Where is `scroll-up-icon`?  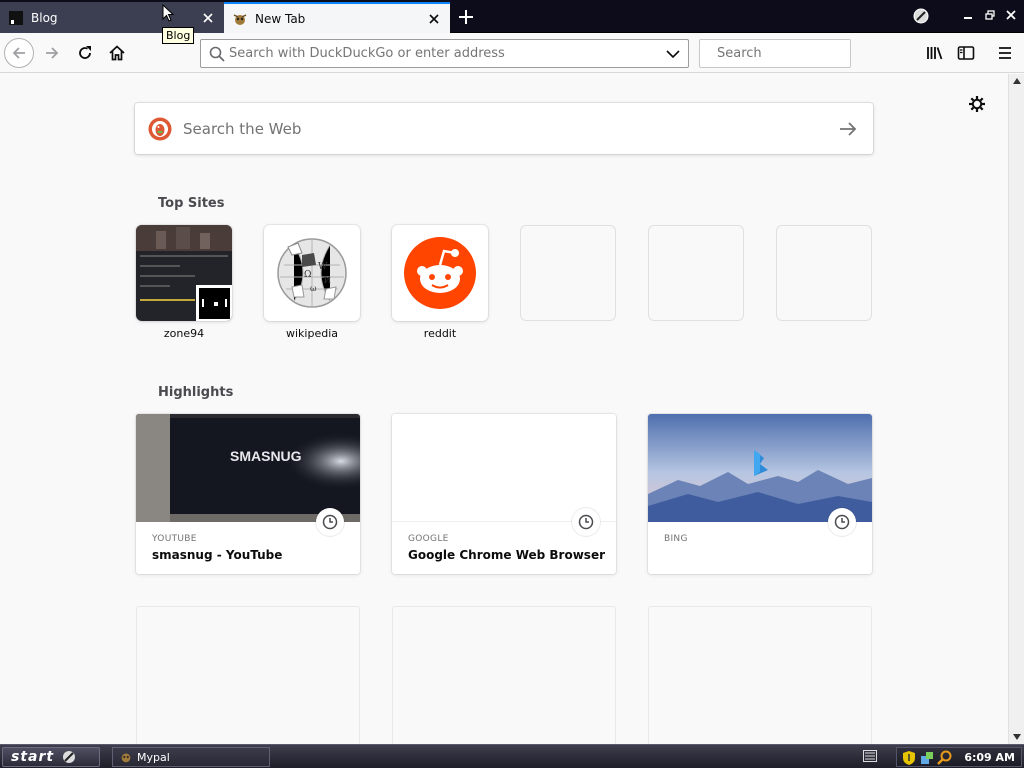
scroll-up-icon is located at coordinates (1017, 81).